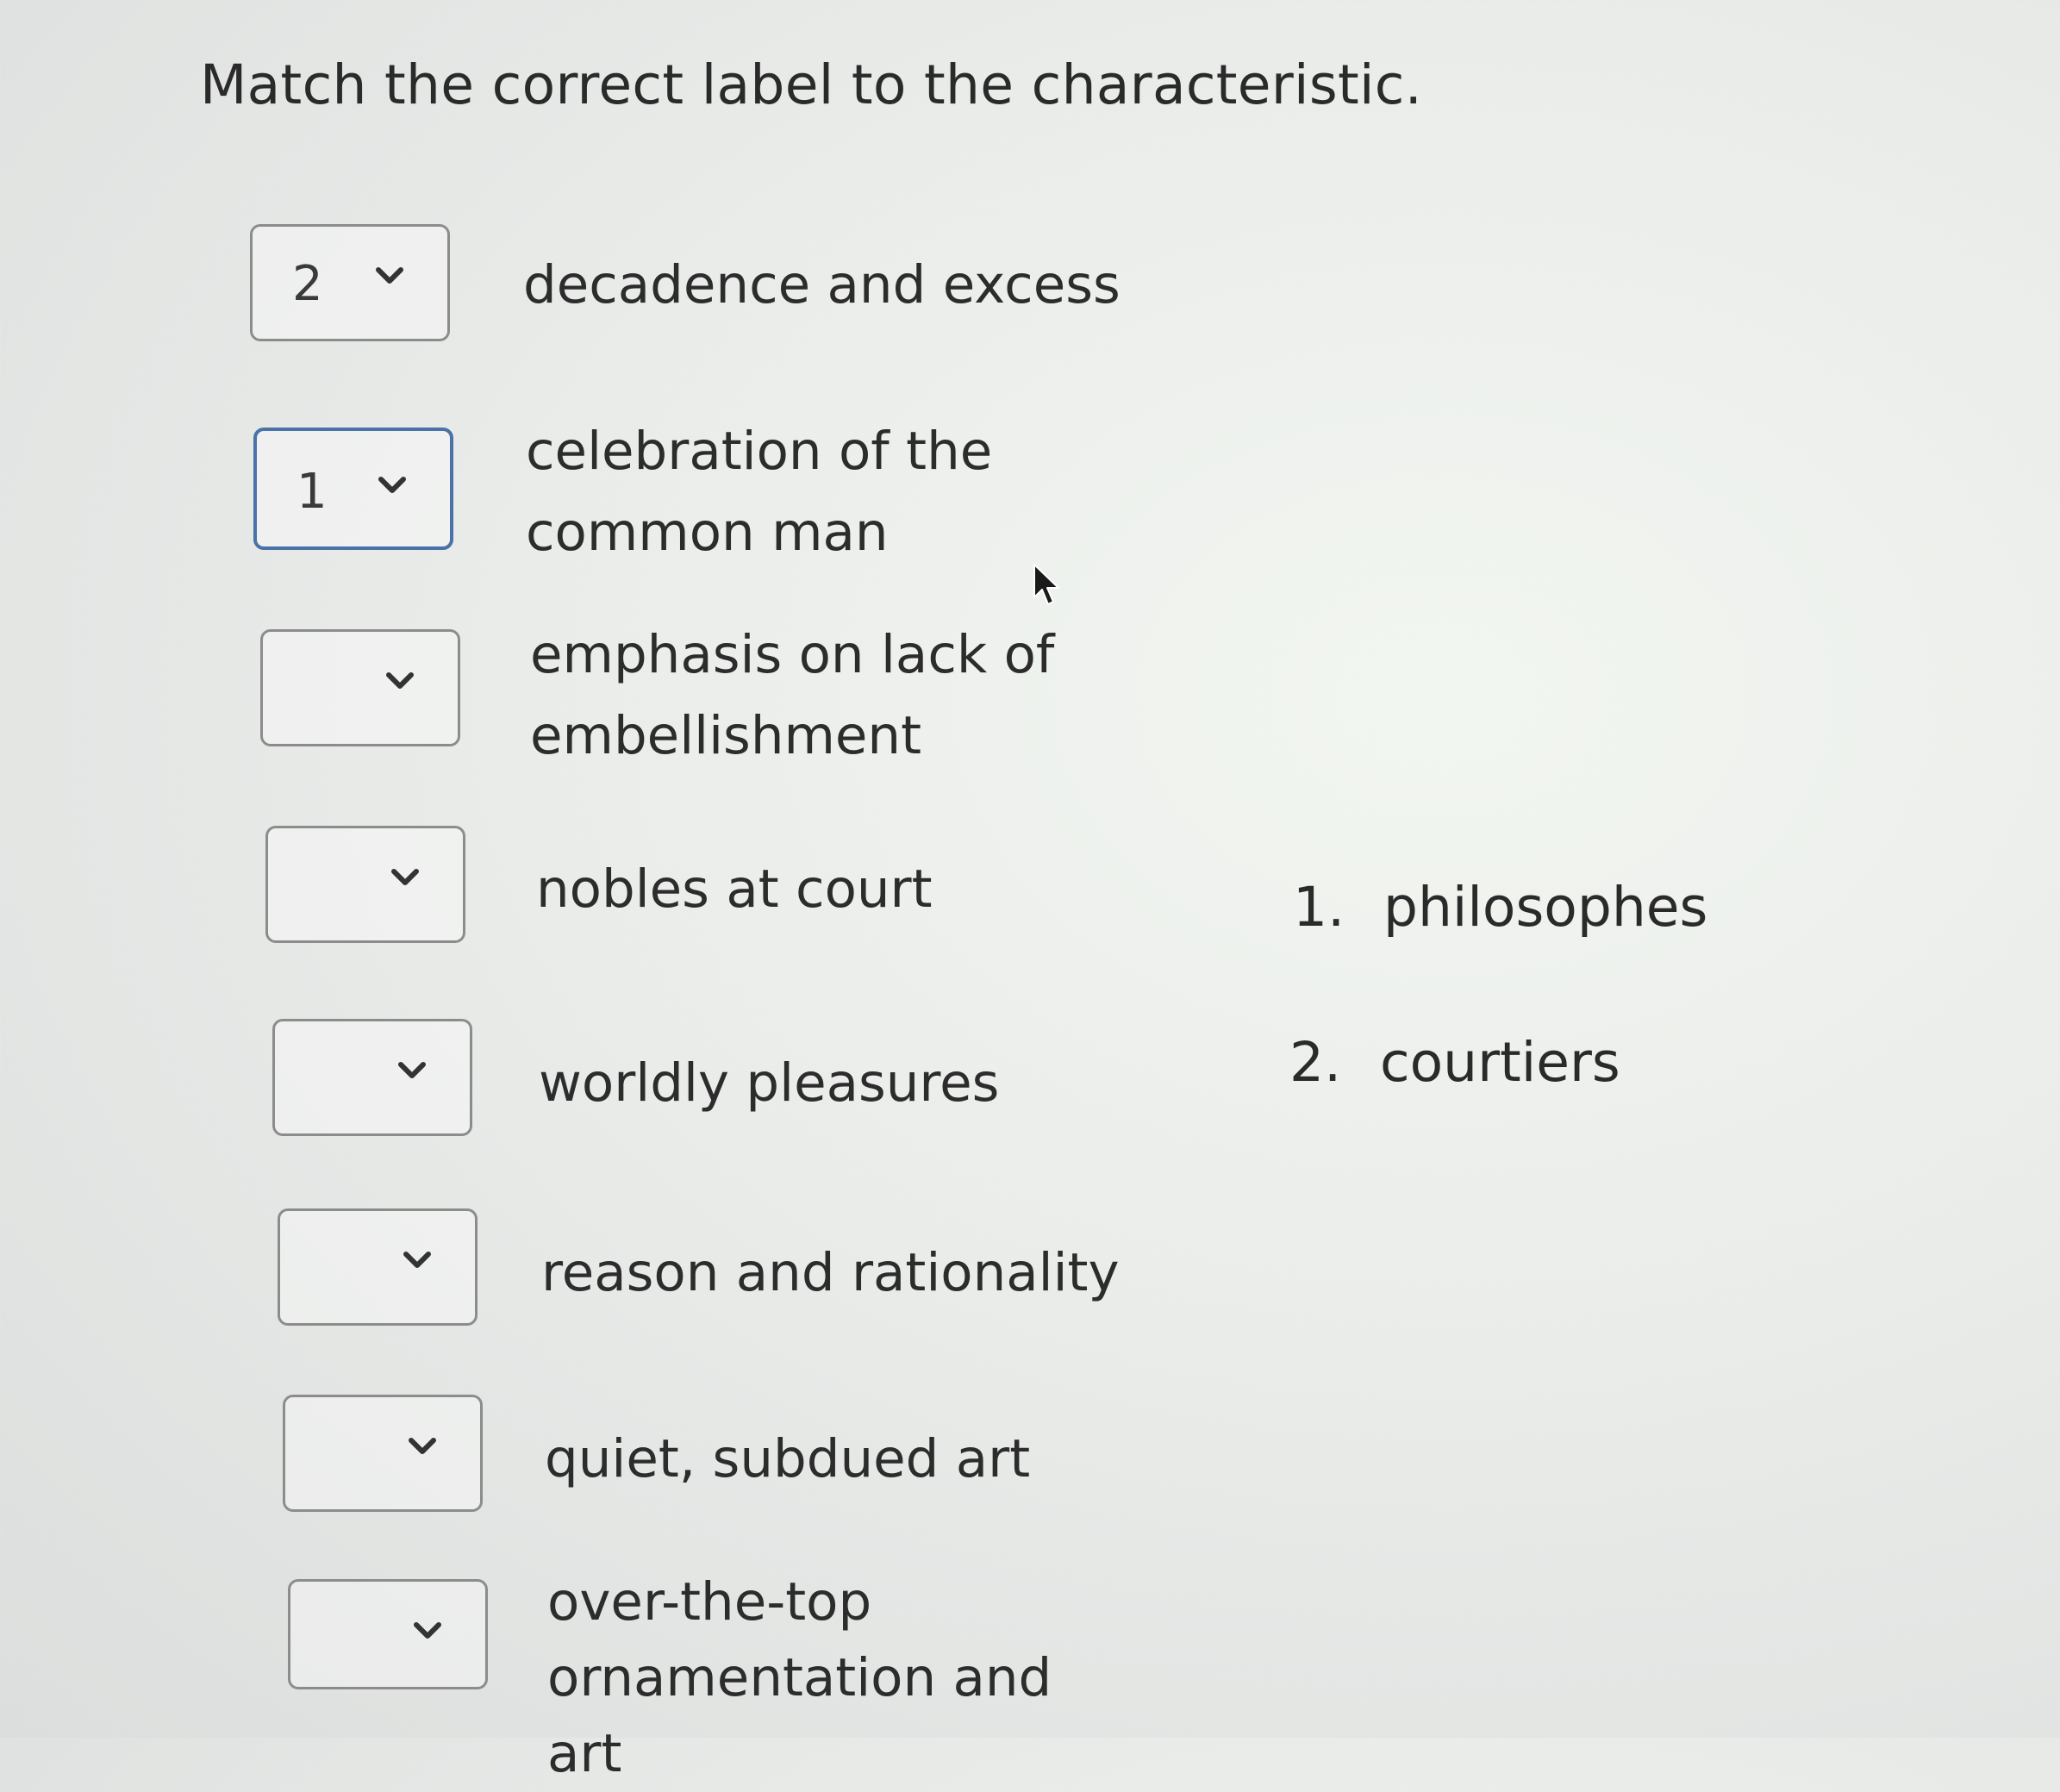 This screenshot has height=1792, width=2060. Describe the element at coordinates (822, 284) in the screenshot. I see `characteristic-label: decadence and excess` at that location.